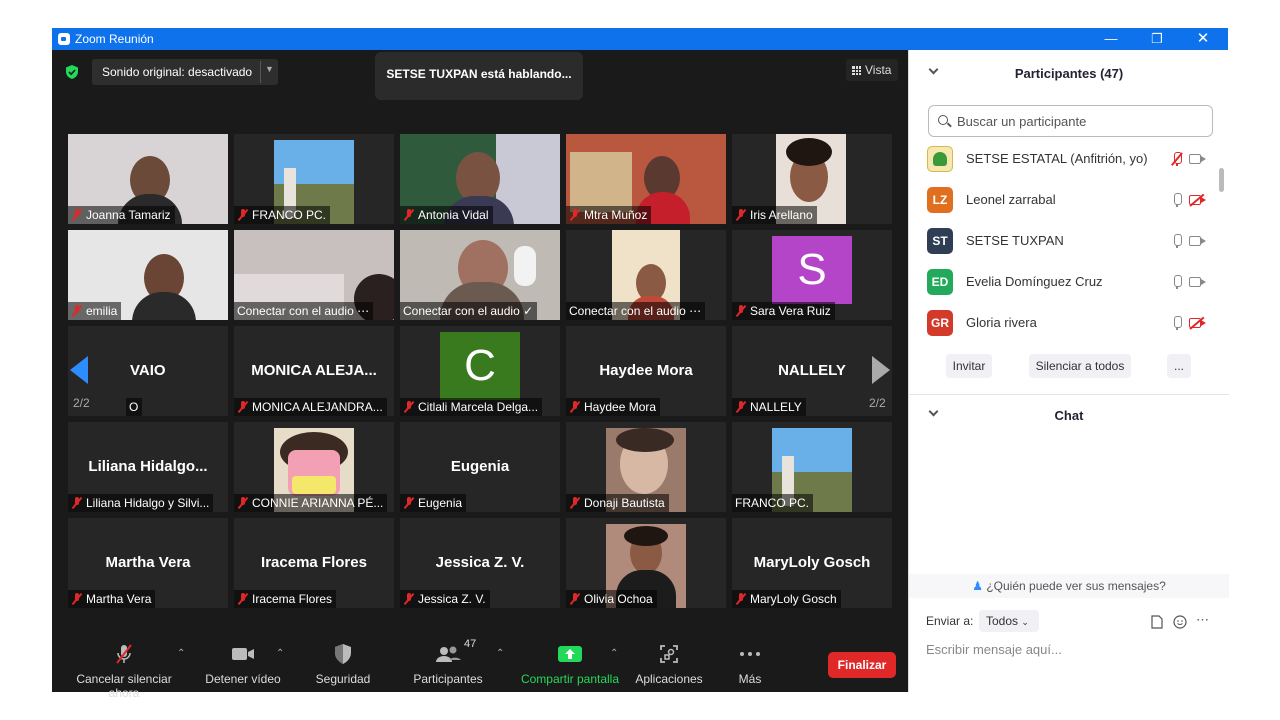 This screenshot has height=720, width=1280. I want to click on participants-options-caret-icon: ⌃, so click(500, 653).